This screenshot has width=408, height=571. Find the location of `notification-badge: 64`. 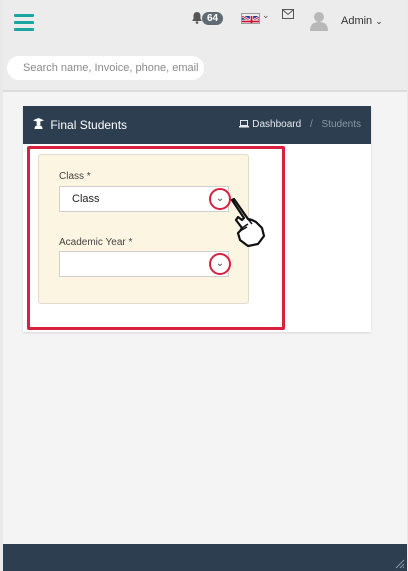

notification-badge: 64 is located at coordinates (213, 18).